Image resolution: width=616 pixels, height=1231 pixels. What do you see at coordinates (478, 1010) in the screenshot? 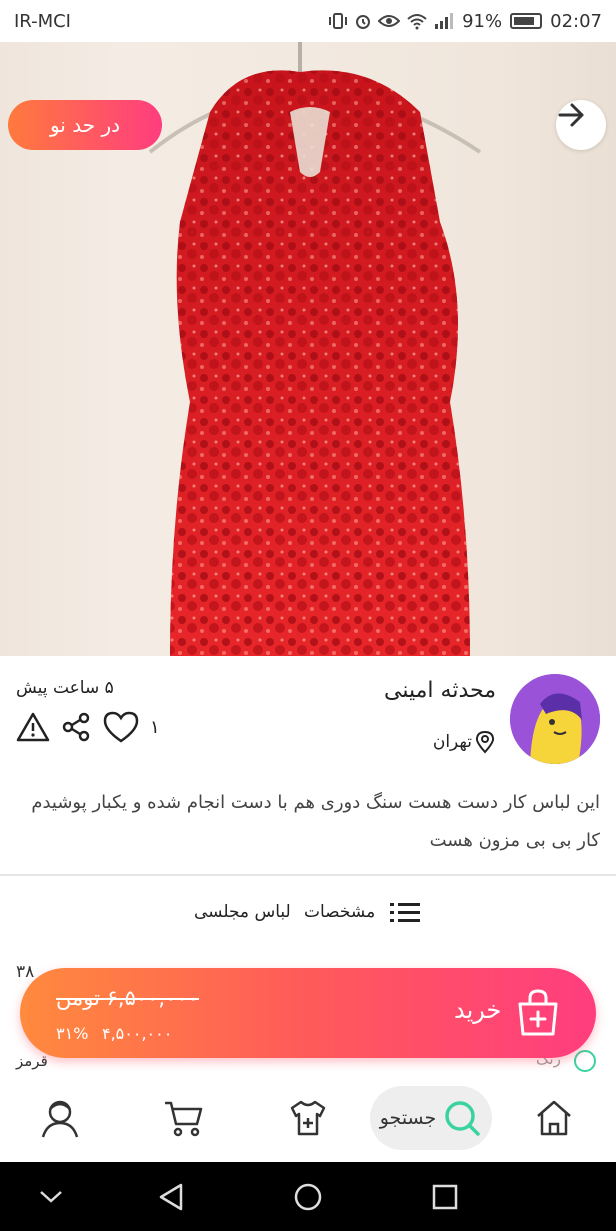
I see `buy-label: خرید` at bounding box center [478, 1010].